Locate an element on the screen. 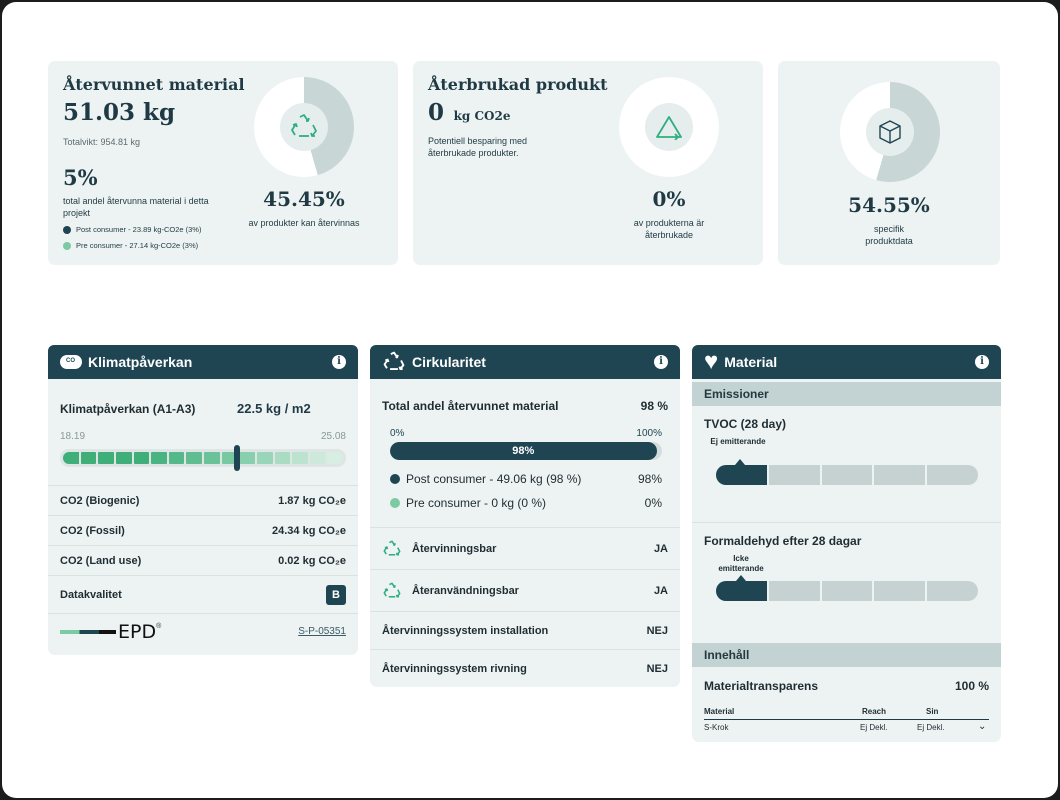  reused-product-value: 0 kg CO2e is located at coordinates (469, 112).